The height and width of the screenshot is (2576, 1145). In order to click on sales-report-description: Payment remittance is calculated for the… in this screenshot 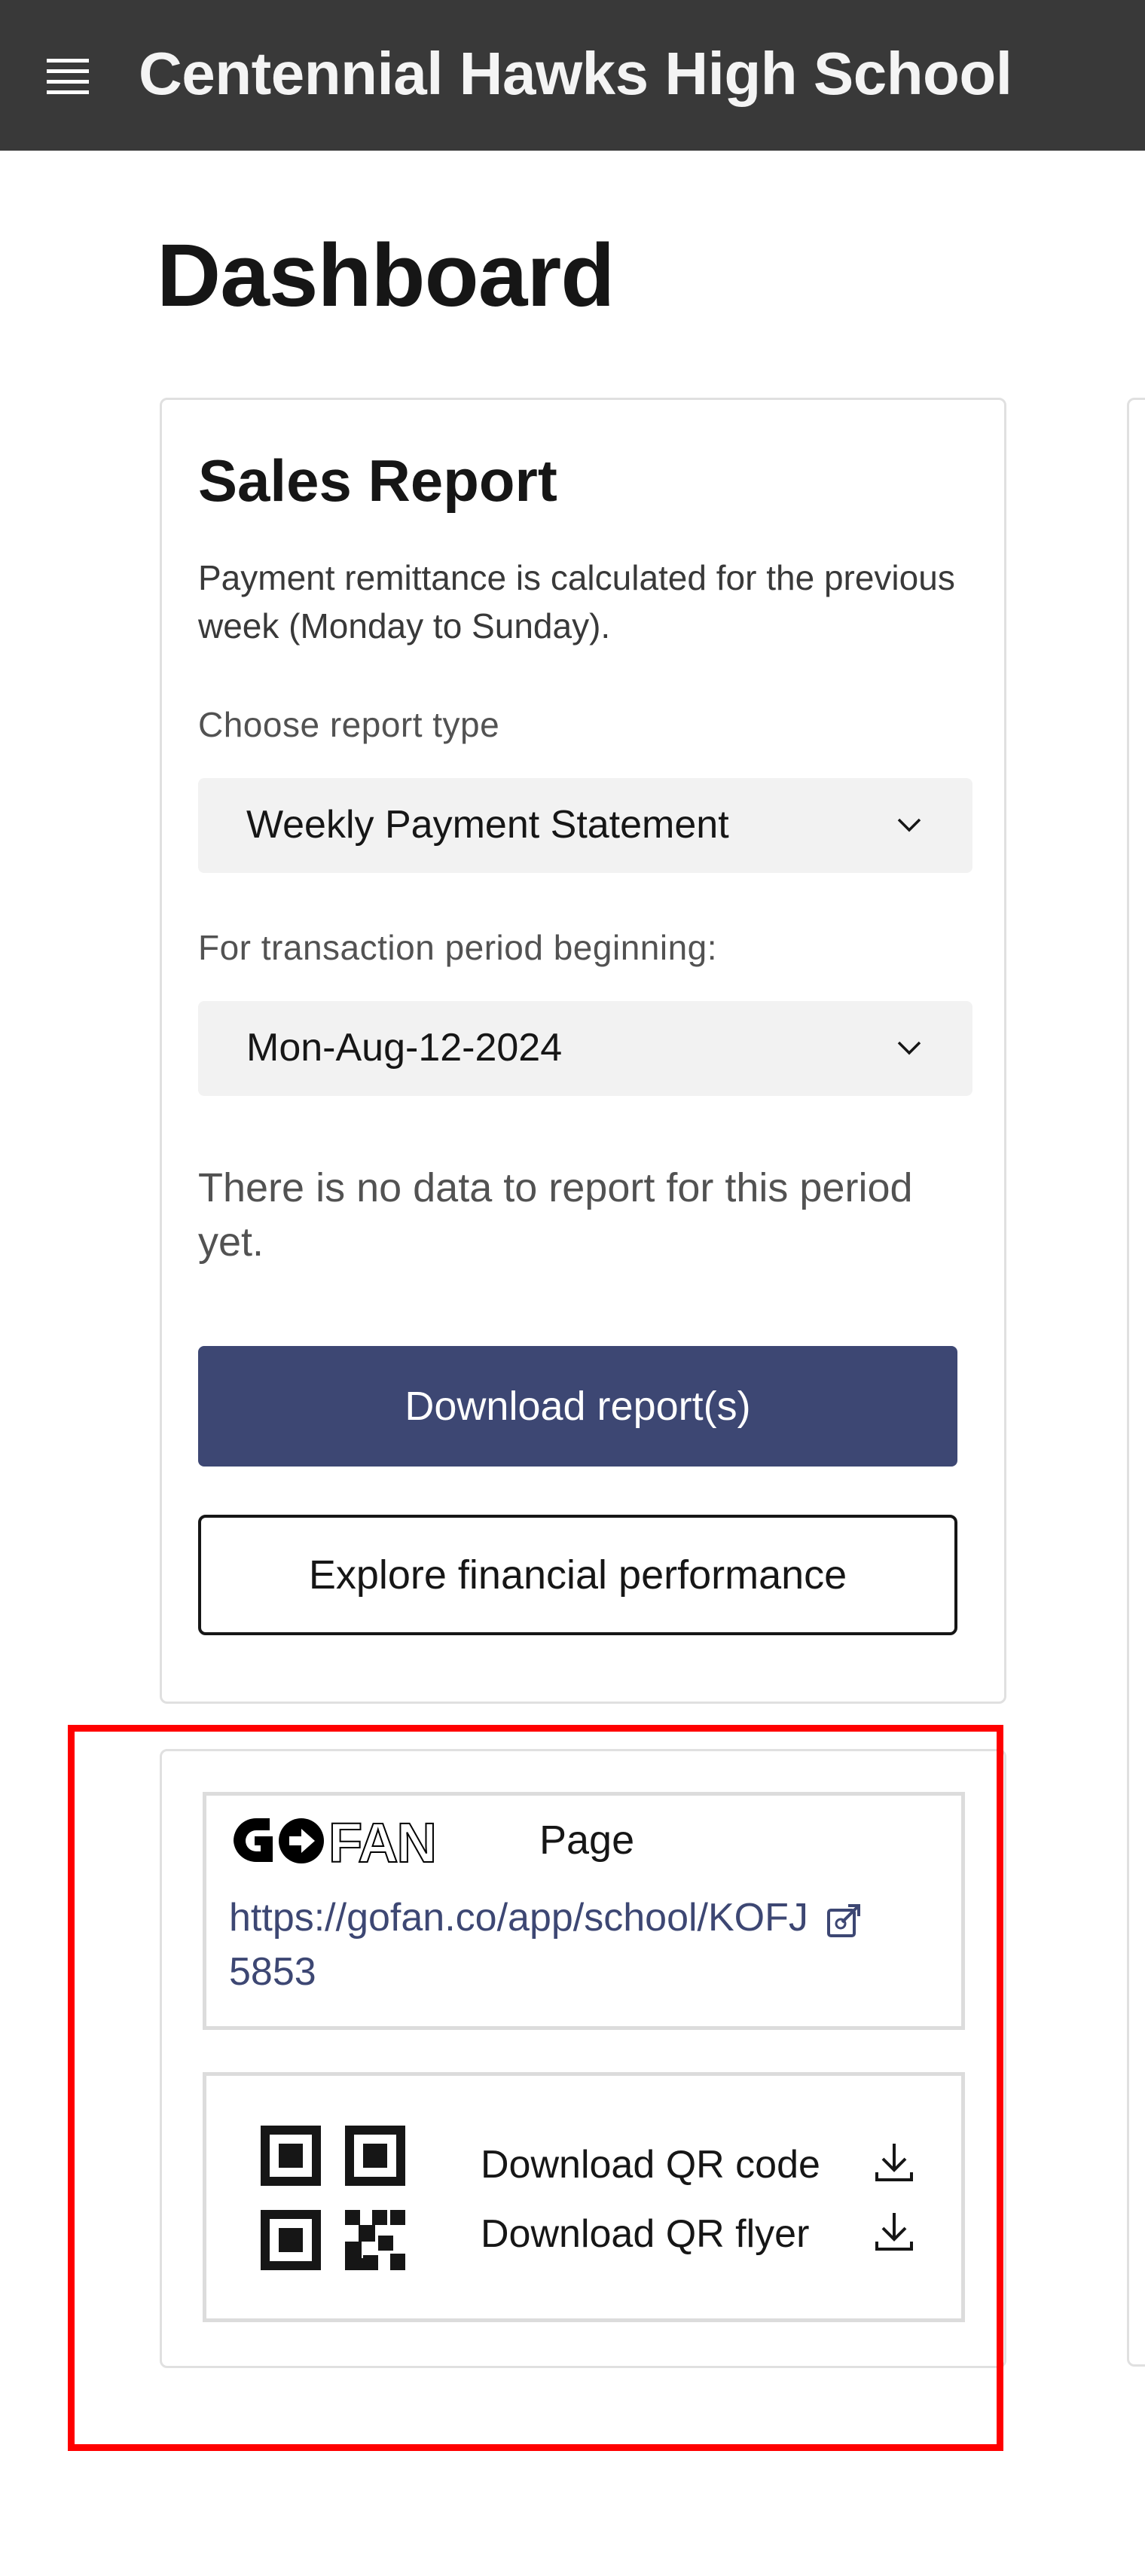, I will do `click(576, 602)`.